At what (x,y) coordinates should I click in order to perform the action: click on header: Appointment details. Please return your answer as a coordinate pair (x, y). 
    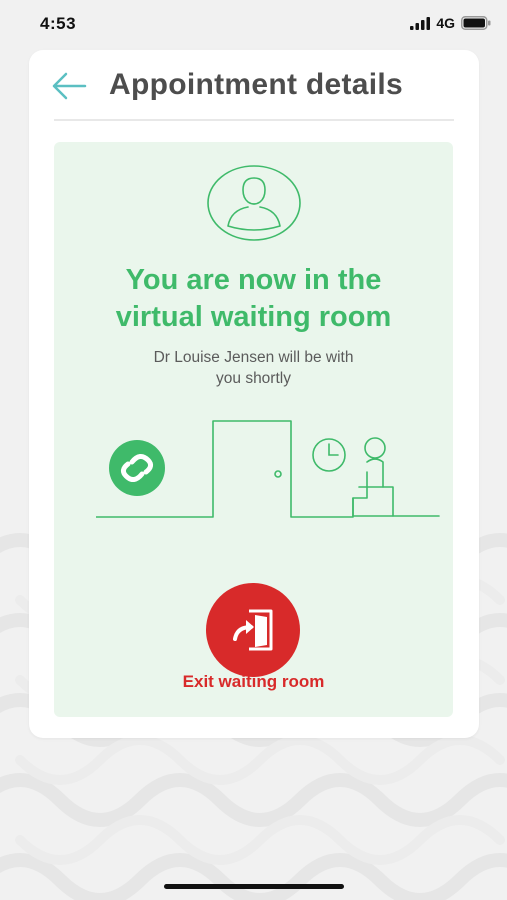
    Looking at the image, I should click on (254, 85).